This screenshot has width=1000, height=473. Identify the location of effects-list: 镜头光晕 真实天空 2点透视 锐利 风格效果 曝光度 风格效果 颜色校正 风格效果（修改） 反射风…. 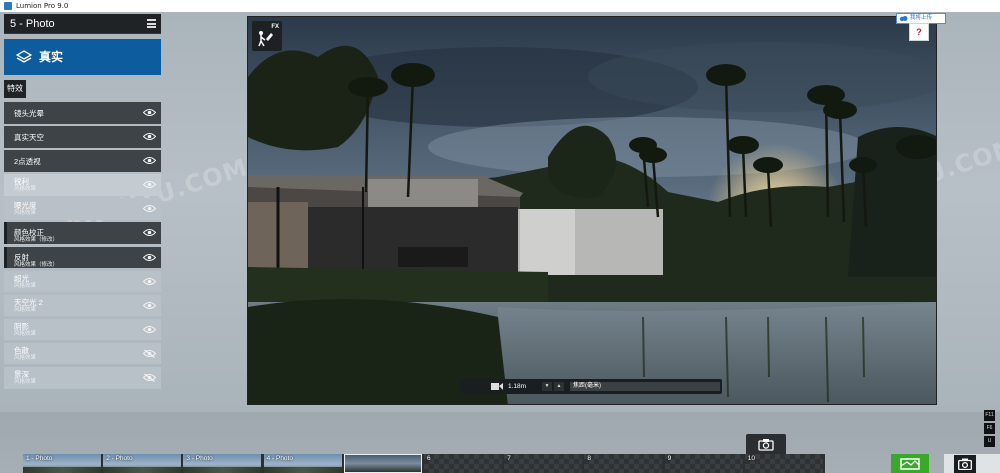
(82, 245).